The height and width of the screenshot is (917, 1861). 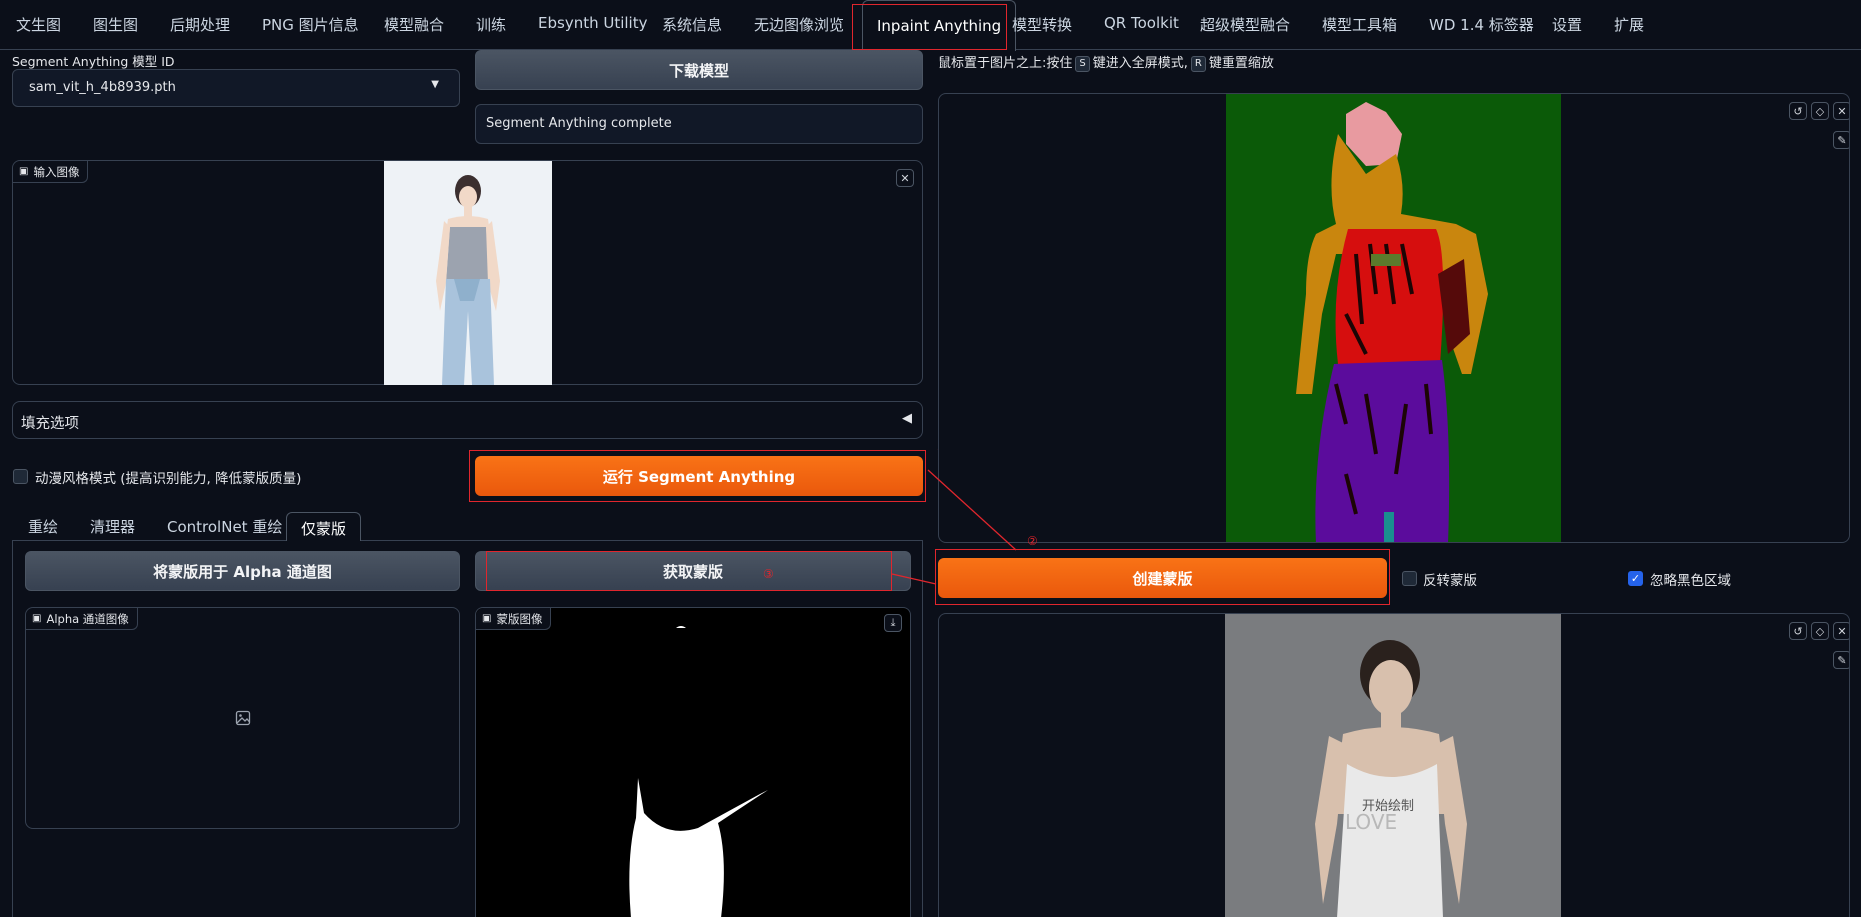 I want to click on tab-img2img: 图生图, so click(x=115, y=24).